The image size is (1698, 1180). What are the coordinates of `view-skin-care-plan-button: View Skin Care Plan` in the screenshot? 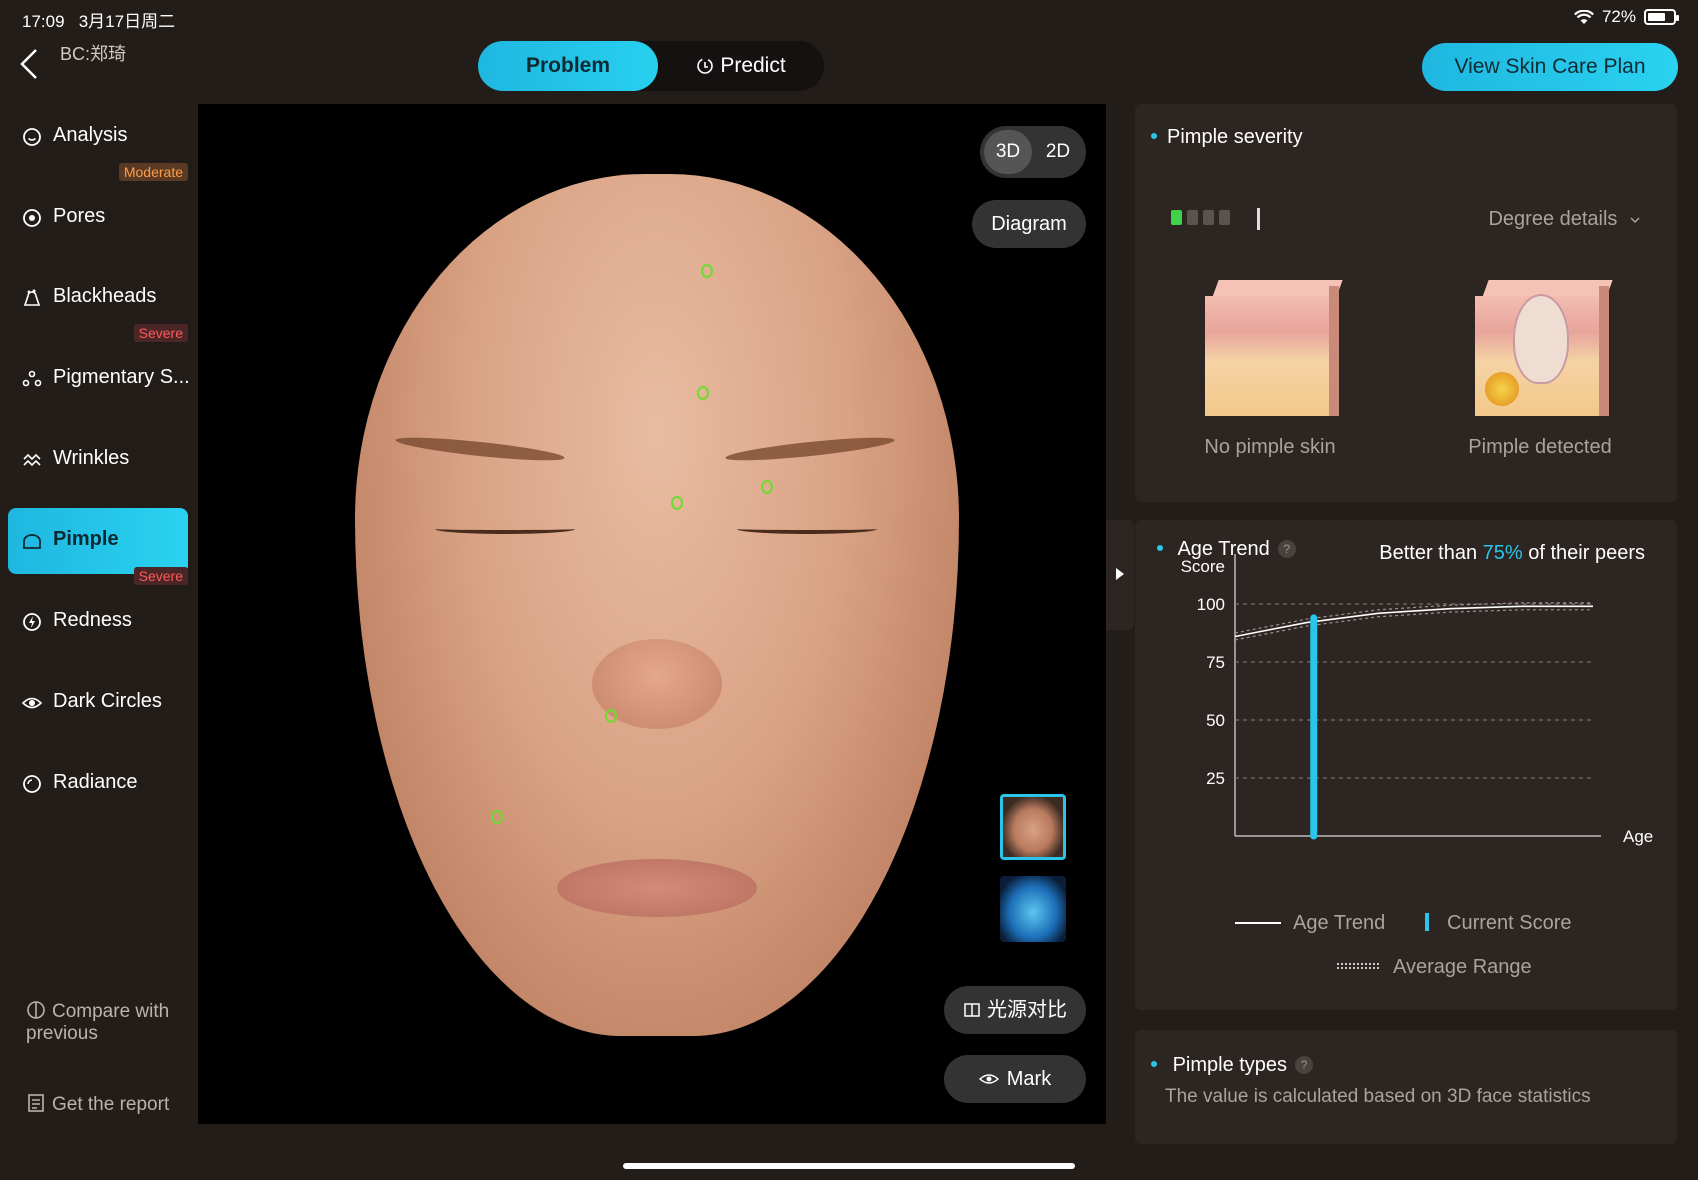 It's located at (1550, 67).